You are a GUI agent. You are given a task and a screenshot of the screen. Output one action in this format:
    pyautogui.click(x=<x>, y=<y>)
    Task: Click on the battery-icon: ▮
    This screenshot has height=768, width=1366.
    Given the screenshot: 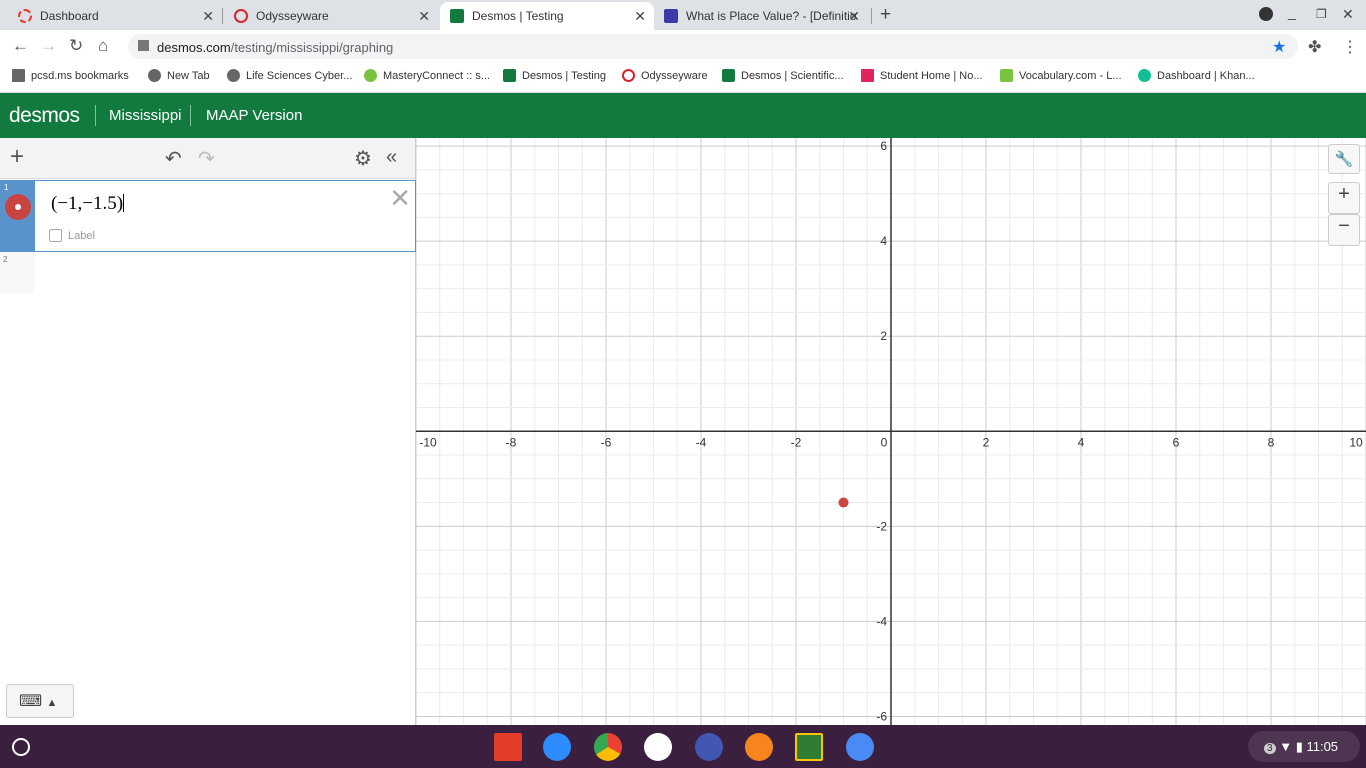 What is the action you would take?
    pyautogui.click(x=1299, y=746)
    